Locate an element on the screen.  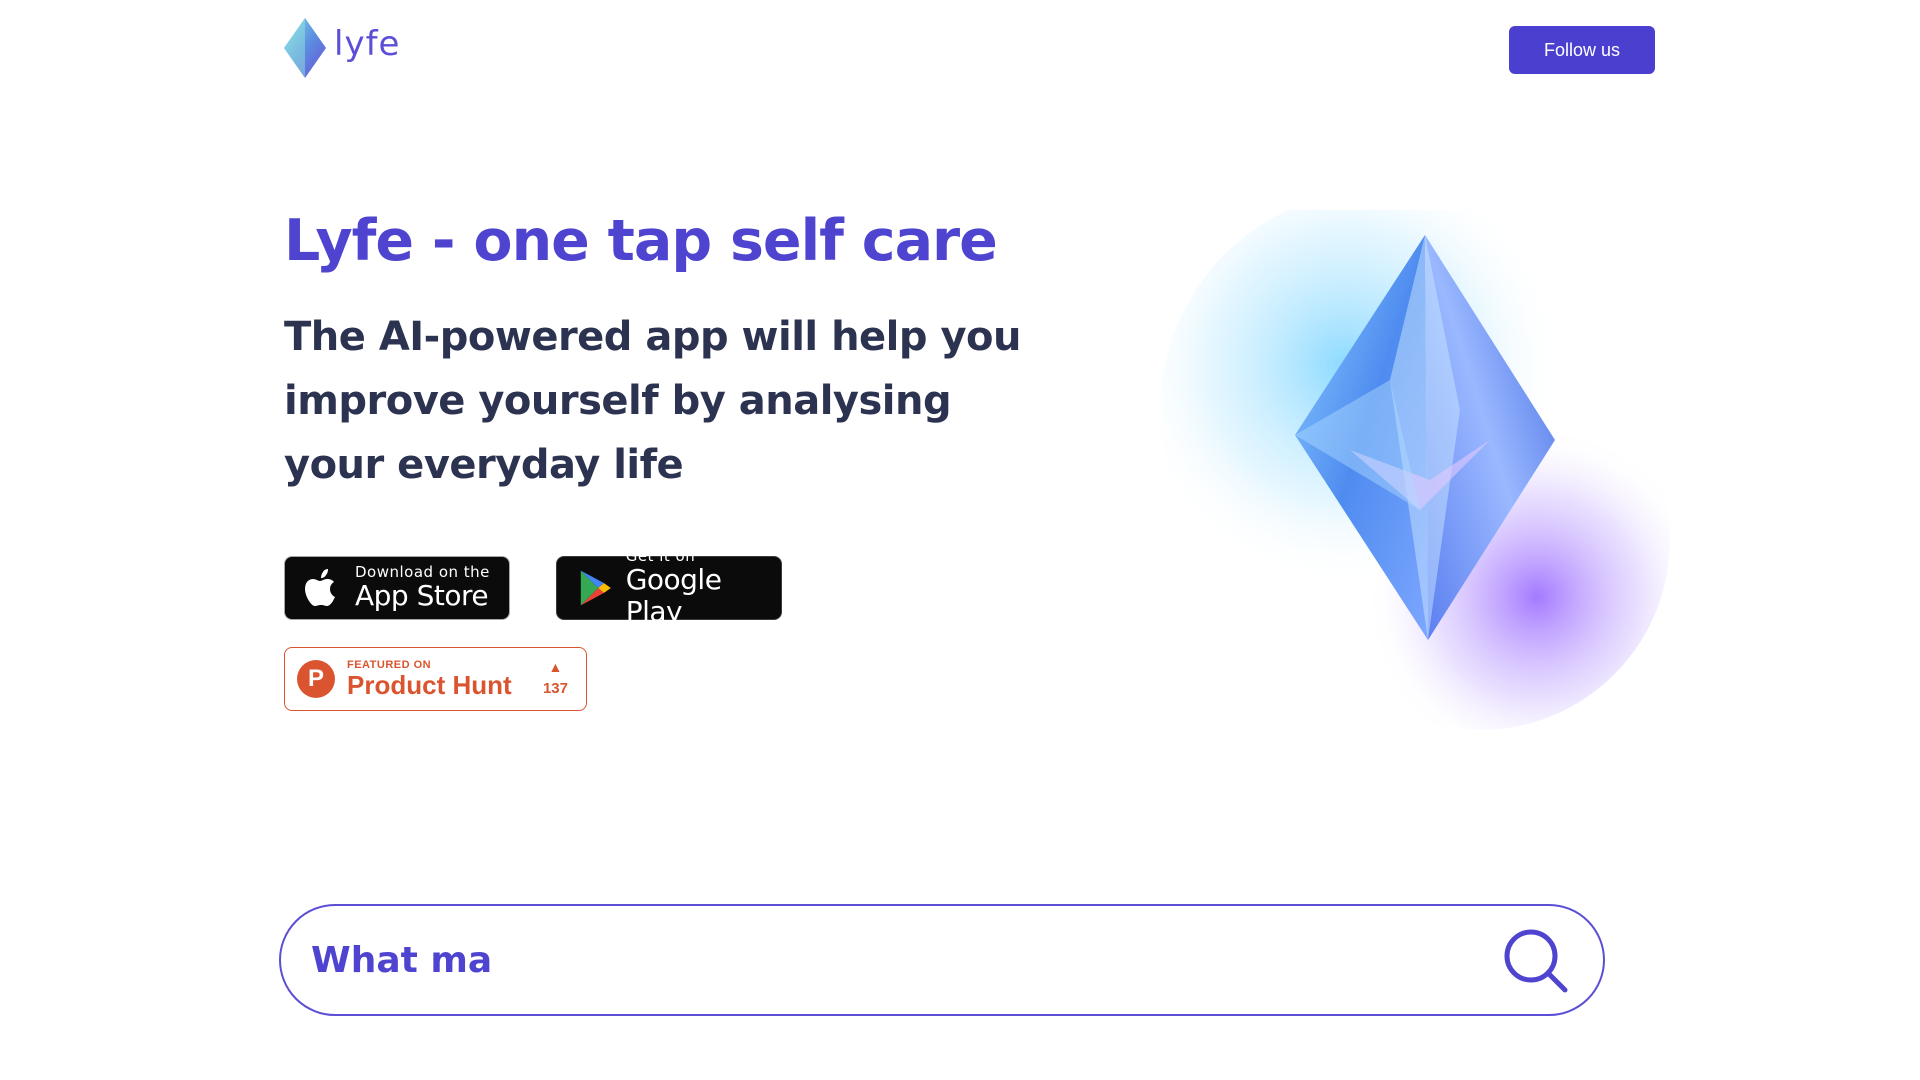
google-play-button: Get it on Google Play is located at coordinates (669, 588).